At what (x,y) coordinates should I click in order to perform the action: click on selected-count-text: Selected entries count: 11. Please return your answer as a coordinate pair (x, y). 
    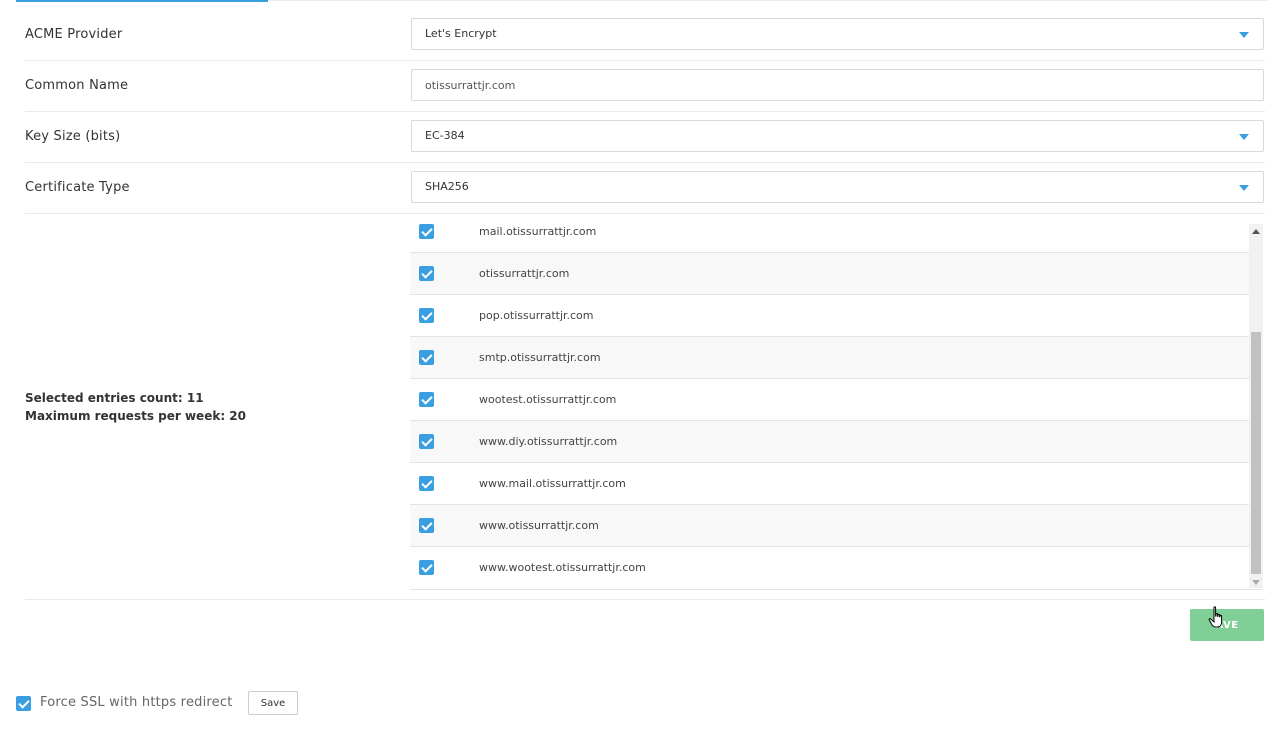
    Looking at the image, I should click on (114, 398).